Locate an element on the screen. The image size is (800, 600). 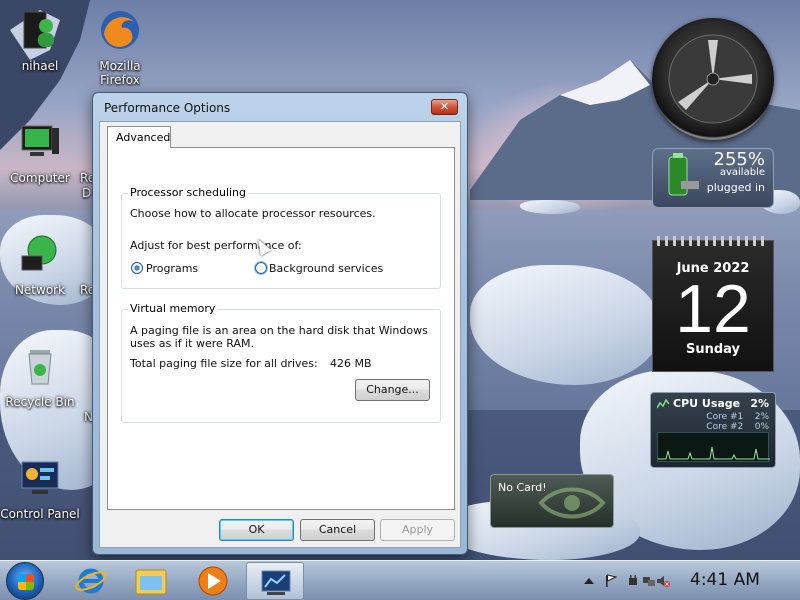
core-row: Core #1 2% is located at coordinates (737, 417).